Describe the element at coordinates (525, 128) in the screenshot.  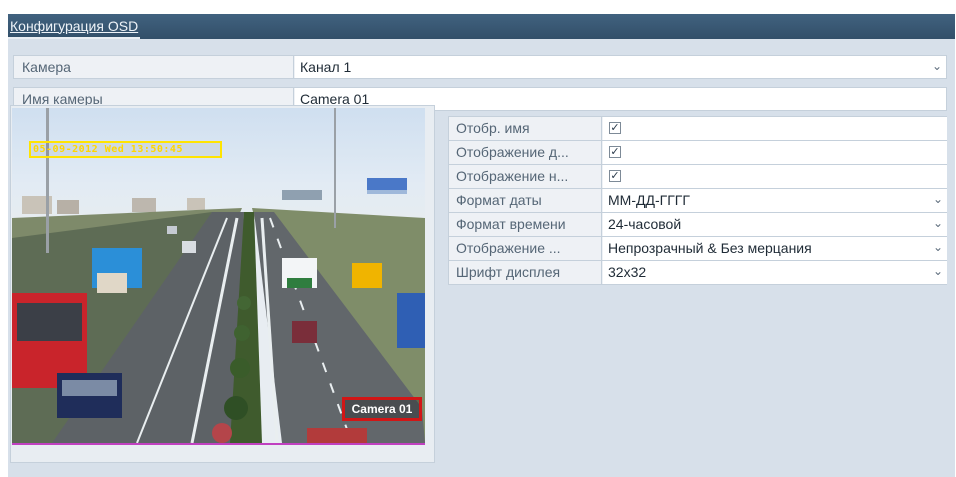
I see `setting-label: Отобр. имя` at that location.